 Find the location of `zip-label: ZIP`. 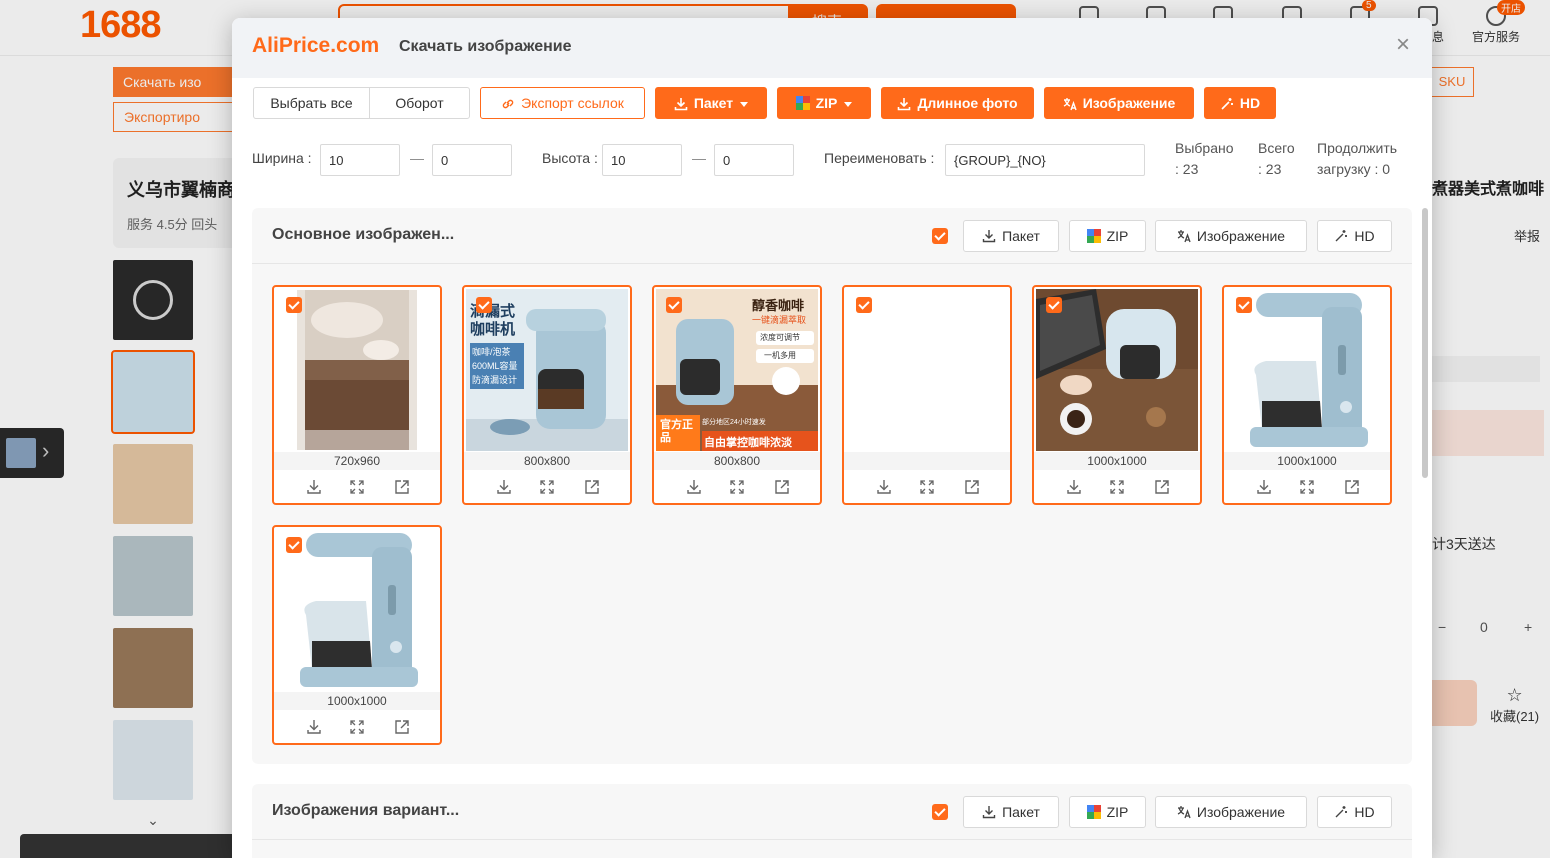

zip-label: ZIP is located at coordinates (826, 103).